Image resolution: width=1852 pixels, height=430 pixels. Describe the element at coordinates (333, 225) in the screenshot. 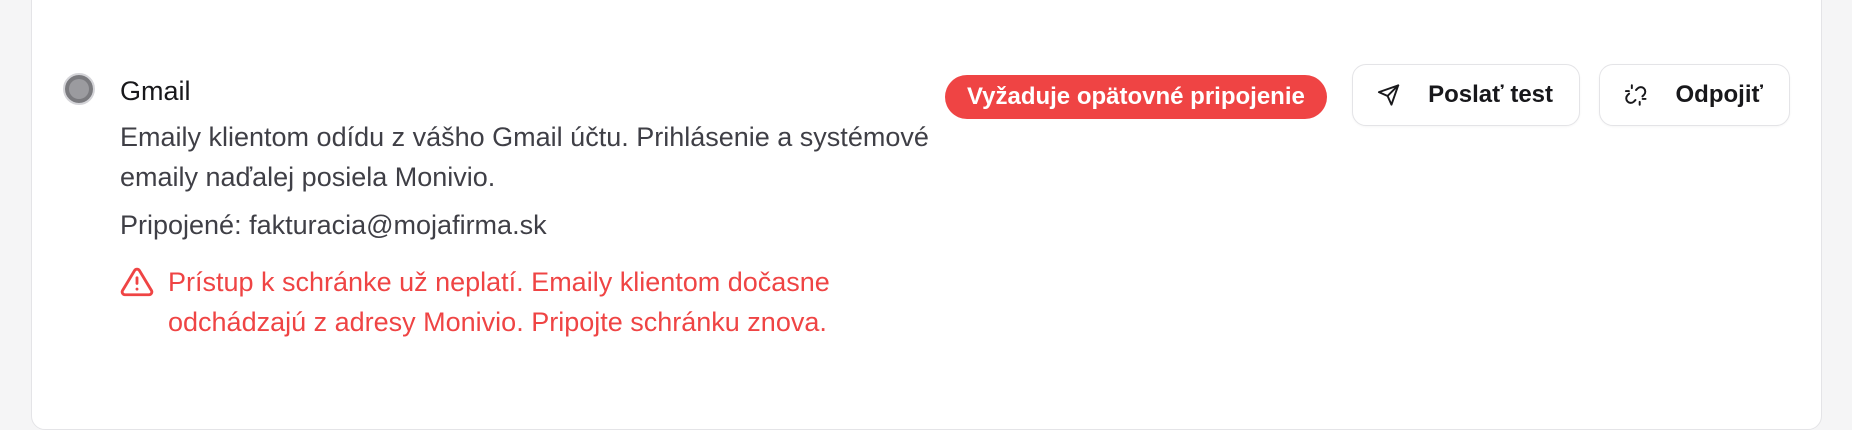

I see `connected-account: Pripojené: fakturacia@mojafirma.sk` at that location.